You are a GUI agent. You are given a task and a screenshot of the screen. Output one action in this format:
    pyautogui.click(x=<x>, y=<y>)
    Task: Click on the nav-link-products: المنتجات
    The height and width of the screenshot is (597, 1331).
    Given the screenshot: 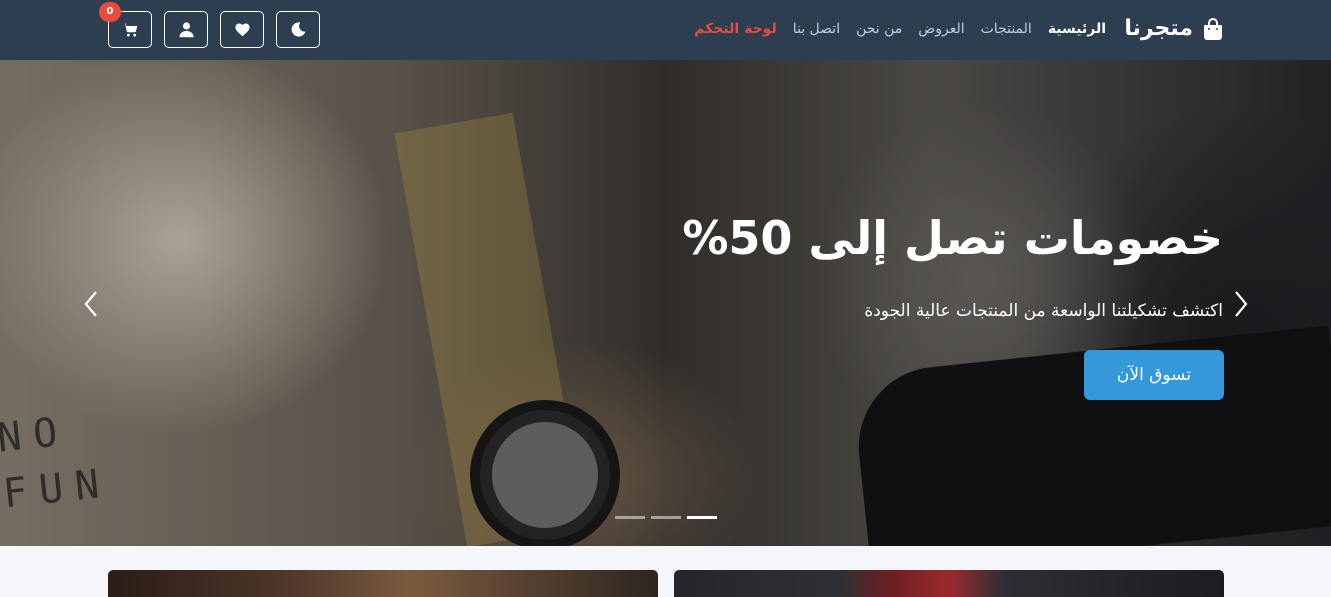 What is the action you would take?
    pyautogui.click(x=1006, y=29)
    